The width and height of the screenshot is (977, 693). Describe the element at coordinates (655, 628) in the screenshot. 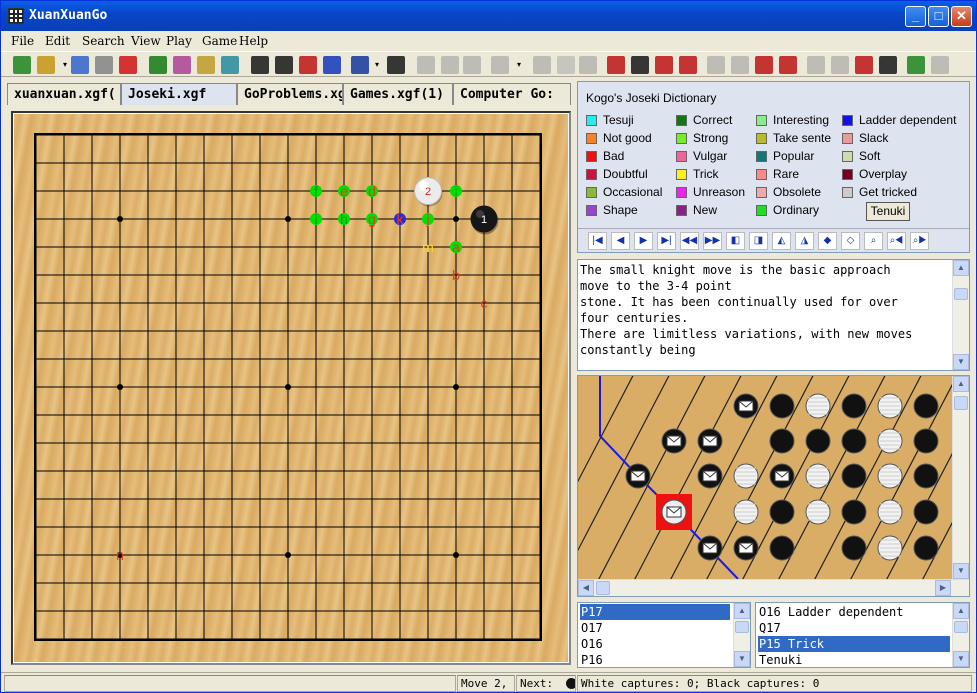

I see `variation-list-item: O17` at that location.